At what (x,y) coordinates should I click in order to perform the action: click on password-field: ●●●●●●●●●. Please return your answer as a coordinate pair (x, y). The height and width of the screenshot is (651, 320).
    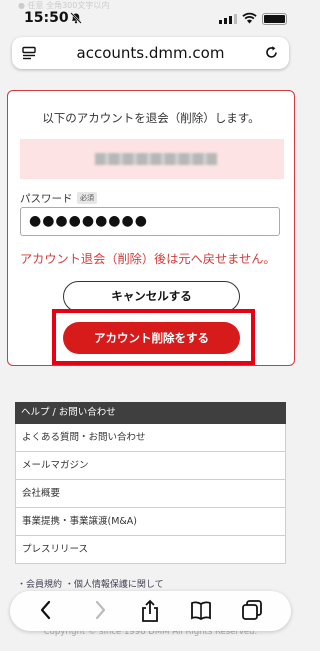
    Looking at the image, I should click on (150, 221).